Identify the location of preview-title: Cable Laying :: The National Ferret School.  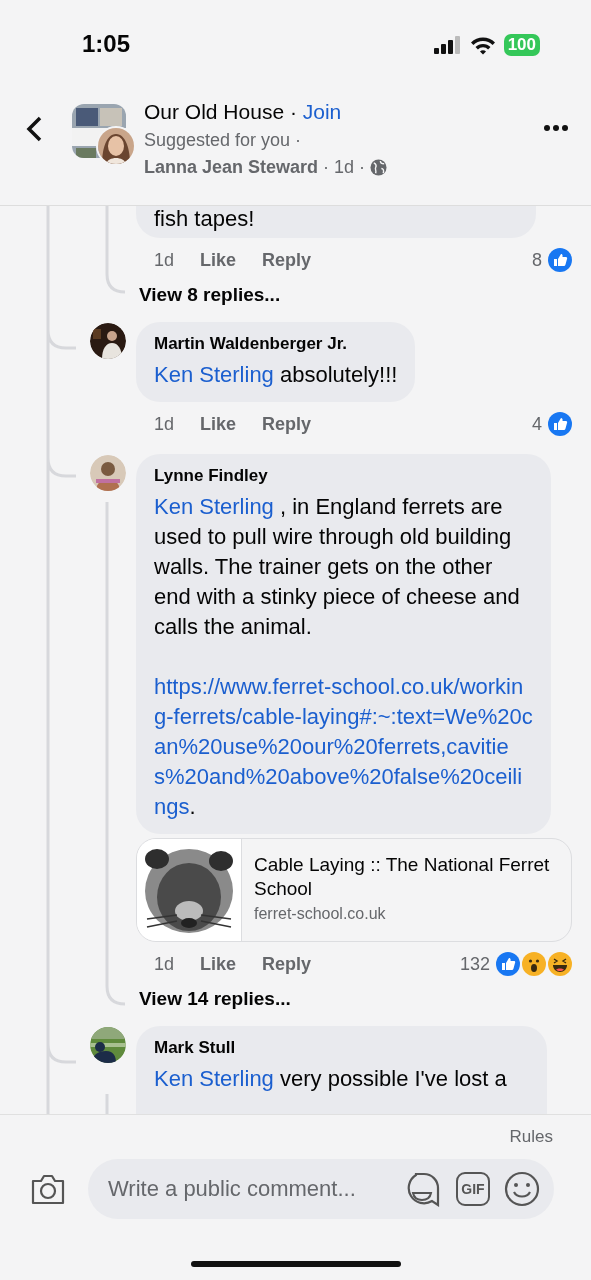
(402, 877).